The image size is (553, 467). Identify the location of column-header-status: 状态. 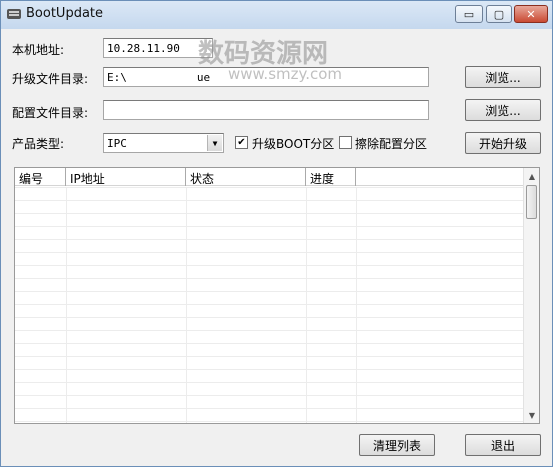
(246, 177).